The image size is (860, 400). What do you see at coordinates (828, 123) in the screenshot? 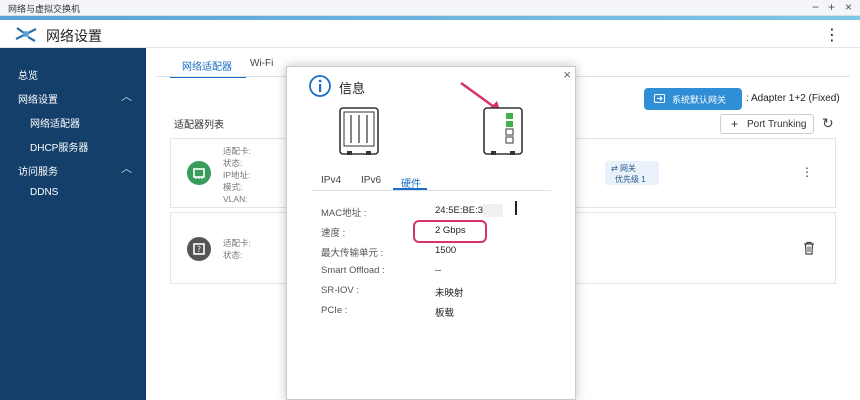
I see `refresh-icon: ↻` at bounding box center [828, 123].